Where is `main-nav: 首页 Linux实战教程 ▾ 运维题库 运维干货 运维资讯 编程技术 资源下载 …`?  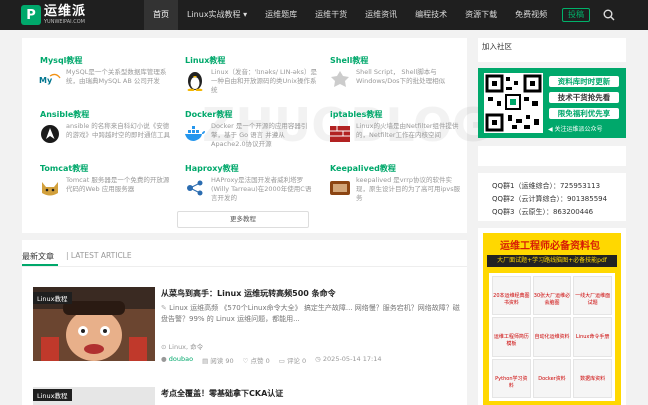 main-nav: 首页 Linux实战教程 ▾ 运维题库 运维干货 运维资讯 编程技术 资源下载 … is located at coordinates (350, 15).